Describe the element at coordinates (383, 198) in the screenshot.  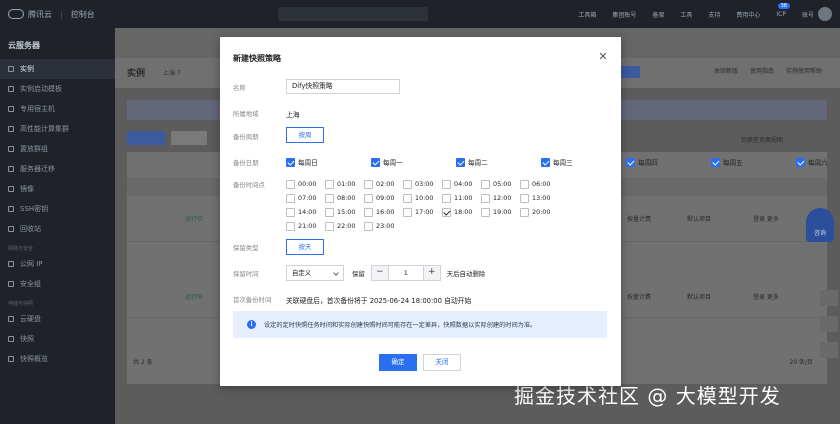
I see `hour-option: 09:00` at that location.